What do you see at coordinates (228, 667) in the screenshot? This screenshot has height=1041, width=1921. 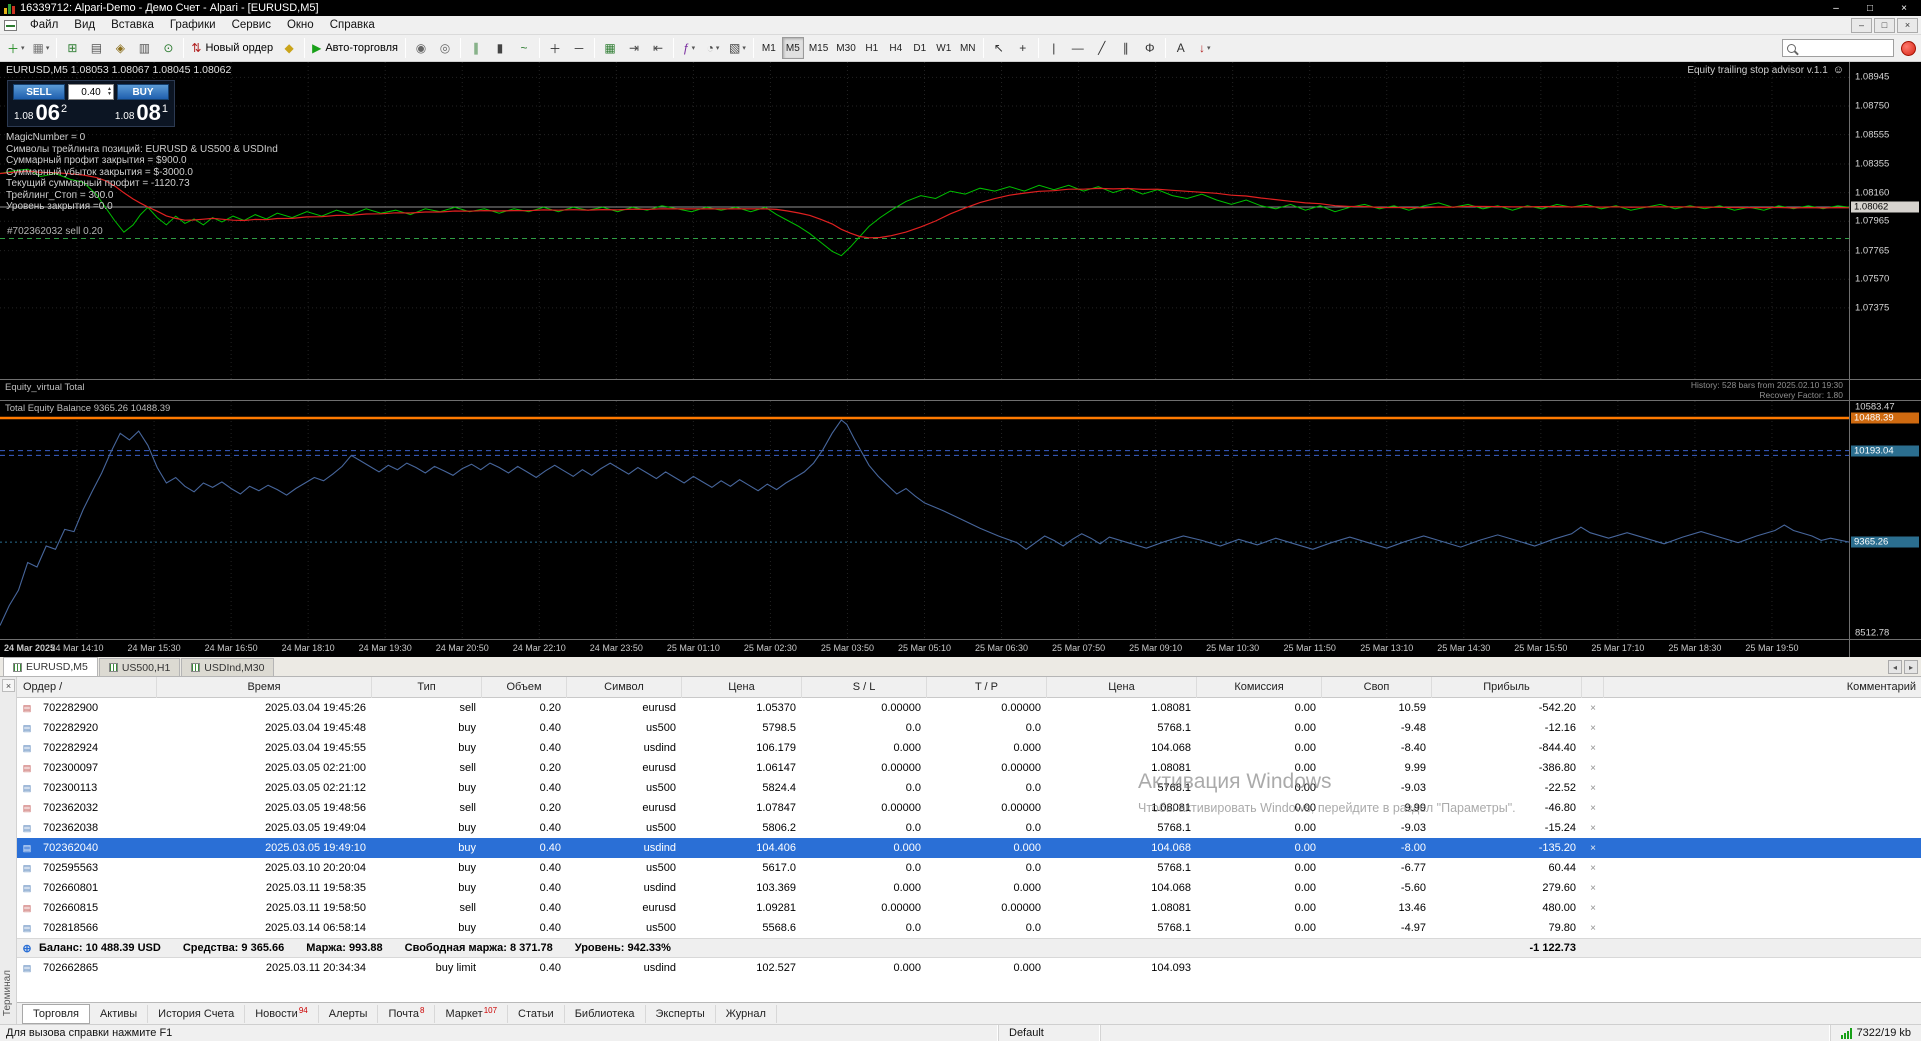 I see `chart-tab-usdind-m30: USDInd,M30` at bounding box center [228, 667].